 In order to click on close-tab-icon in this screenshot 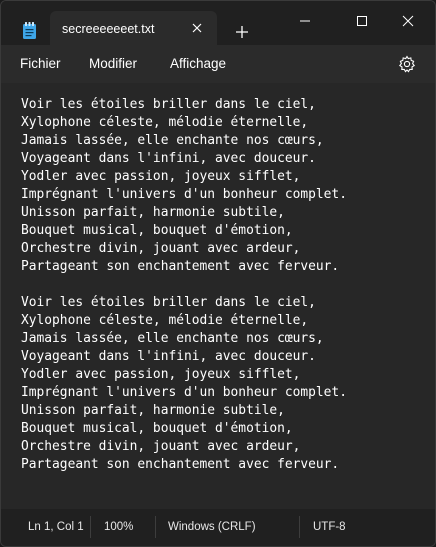, I will do `click(197, 28)`.